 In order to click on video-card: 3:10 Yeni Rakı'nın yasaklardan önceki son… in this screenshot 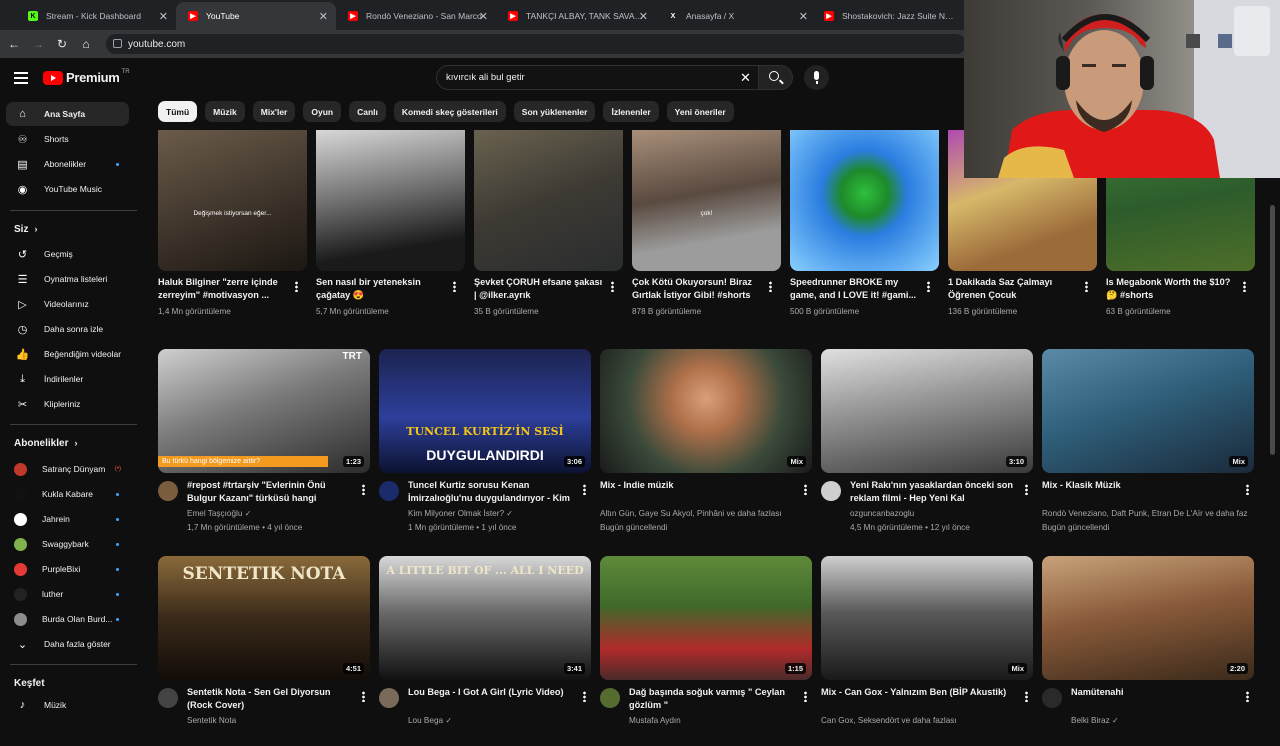, I will do `click(927, 444)`.